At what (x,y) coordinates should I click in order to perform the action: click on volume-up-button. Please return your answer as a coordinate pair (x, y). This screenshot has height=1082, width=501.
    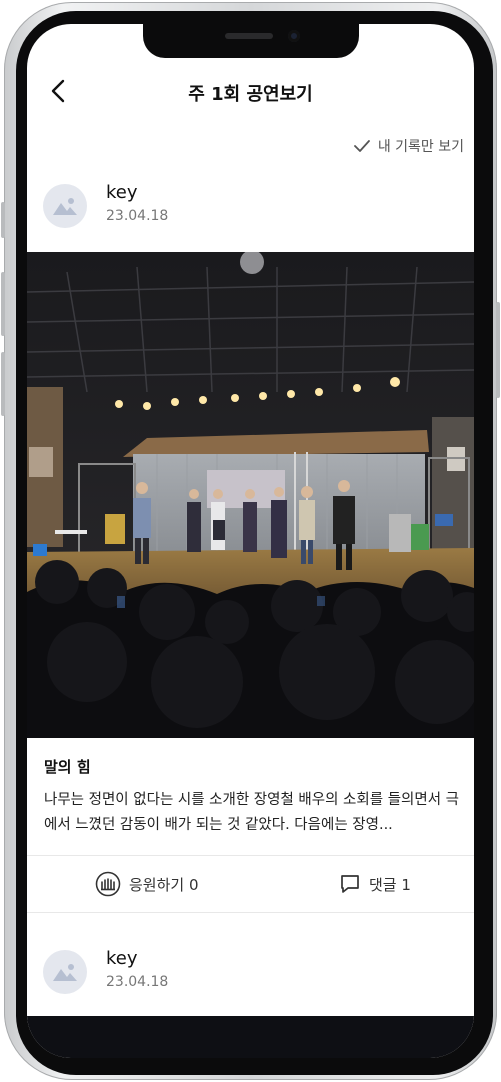
    Looking at the image, I should click on (3, 304).